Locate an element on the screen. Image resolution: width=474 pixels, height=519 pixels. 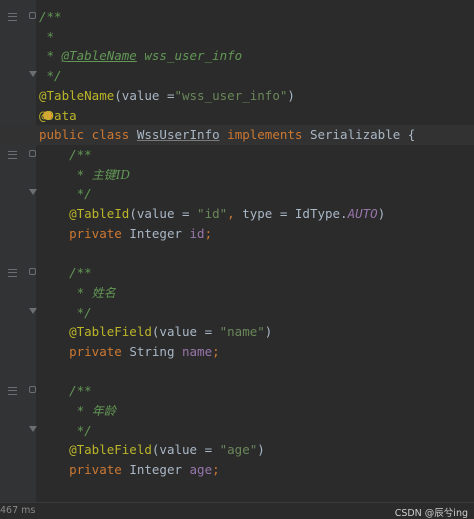
code-text: private String name; is located at coordinates (129, 352).